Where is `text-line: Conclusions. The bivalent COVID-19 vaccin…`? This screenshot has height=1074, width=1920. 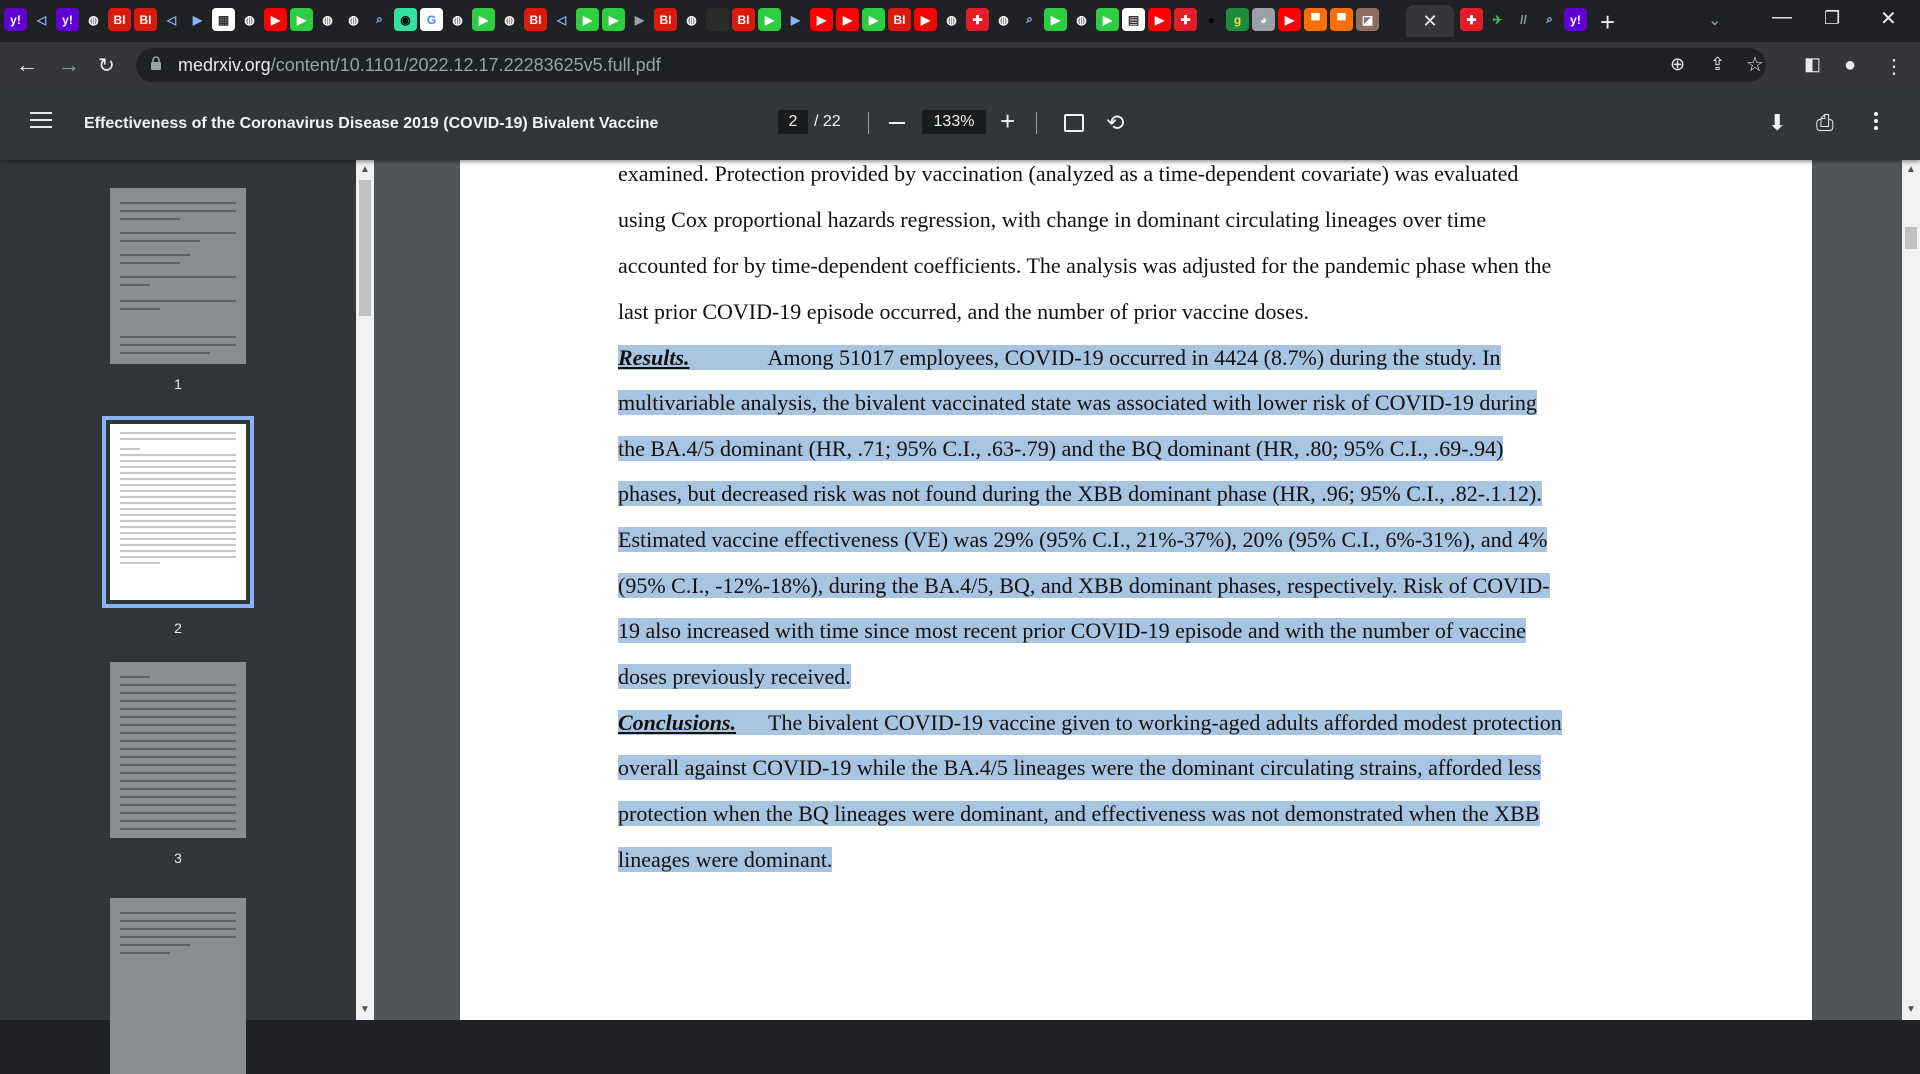
text-line: Conclusions. The bivalent COVID-19 vaccin… is located at coordinates (1090, 723).